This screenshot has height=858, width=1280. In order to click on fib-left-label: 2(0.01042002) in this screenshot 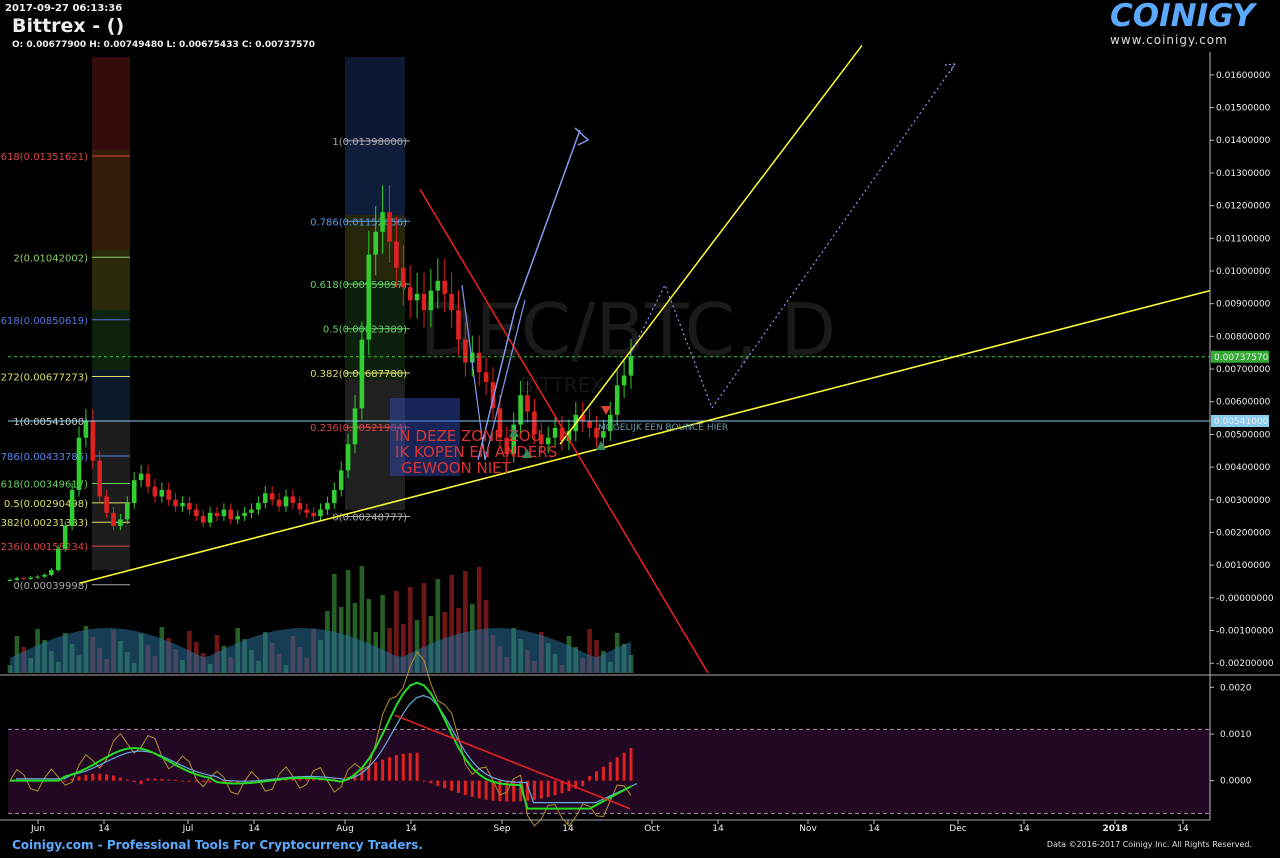, I will do `click(50, 258)`.